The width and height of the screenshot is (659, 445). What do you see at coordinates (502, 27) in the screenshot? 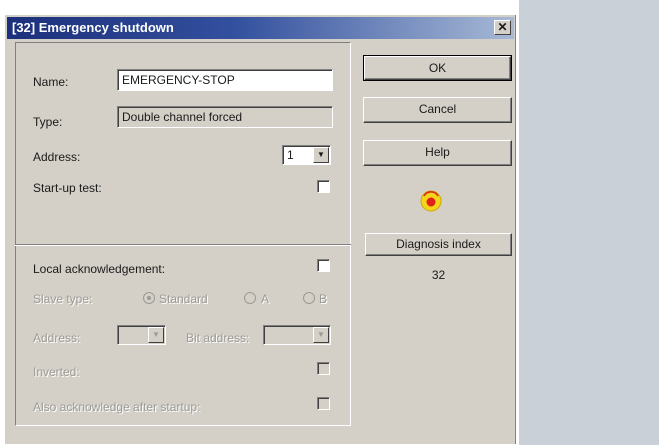
I see `close-icon: ✕` at bounding box center [502, 27].